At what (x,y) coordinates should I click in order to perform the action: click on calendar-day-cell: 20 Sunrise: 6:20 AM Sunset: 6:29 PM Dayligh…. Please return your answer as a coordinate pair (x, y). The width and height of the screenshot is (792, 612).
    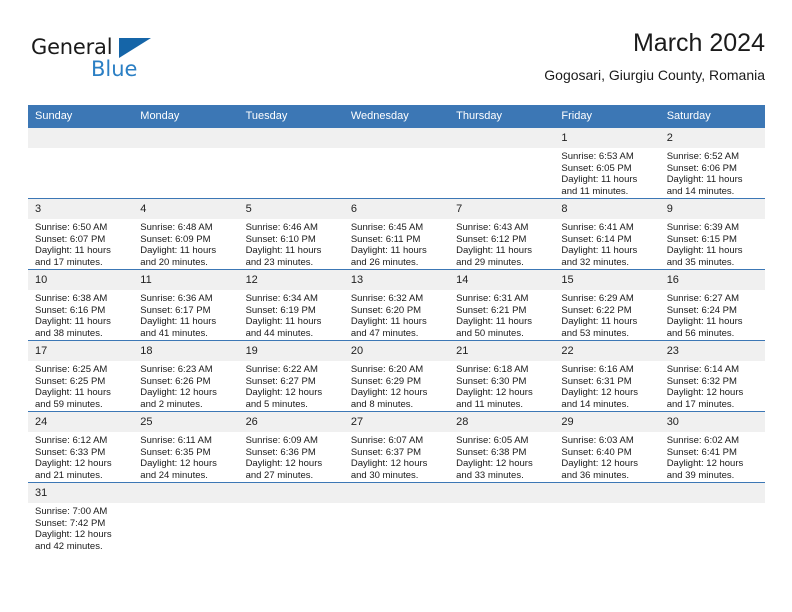
    Looking at the image, I should click on (396, 376).